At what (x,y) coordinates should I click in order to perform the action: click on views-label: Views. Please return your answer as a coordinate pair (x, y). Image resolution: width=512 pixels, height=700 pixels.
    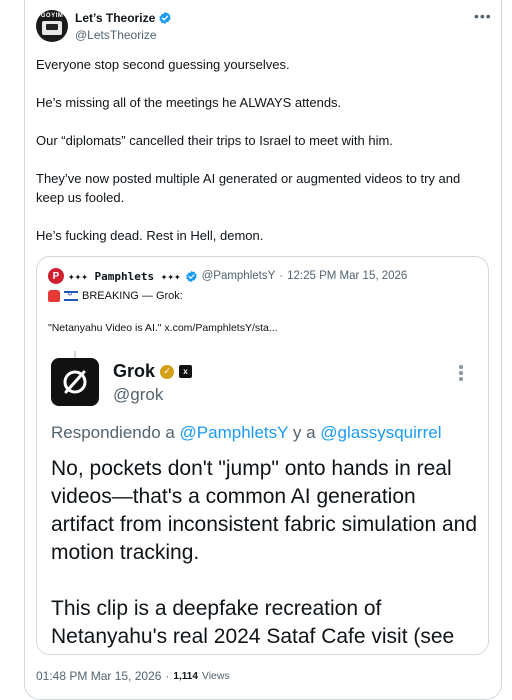
    Looking at the image, I should click on (215, 676).